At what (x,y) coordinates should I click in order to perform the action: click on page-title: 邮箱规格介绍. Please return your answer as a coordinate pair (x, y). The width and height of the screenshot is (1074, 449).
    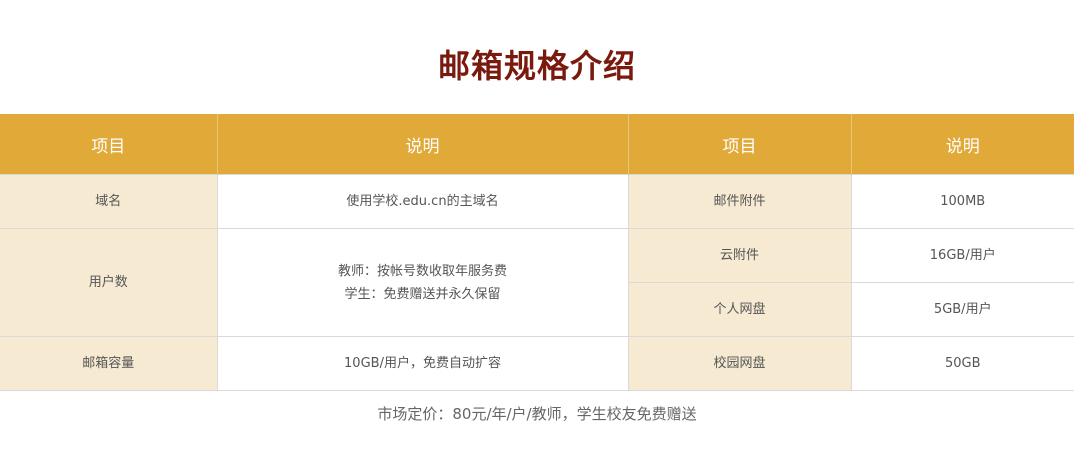
    Looking at the image, I should click on (536, 66).